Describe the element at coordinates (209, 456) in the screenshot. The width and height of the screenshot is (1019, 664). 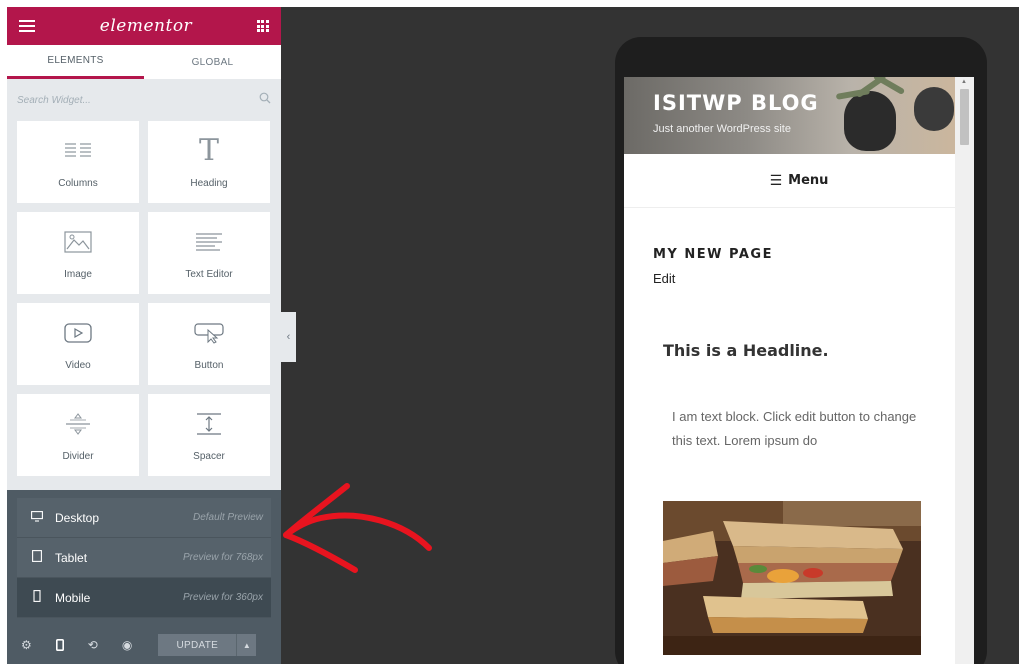
I see `widget-label: Spacer` at that location.